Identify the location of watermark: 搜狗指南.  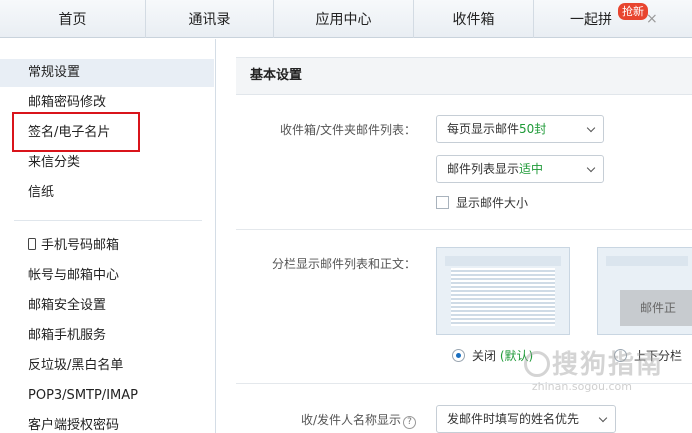
(593, 362).